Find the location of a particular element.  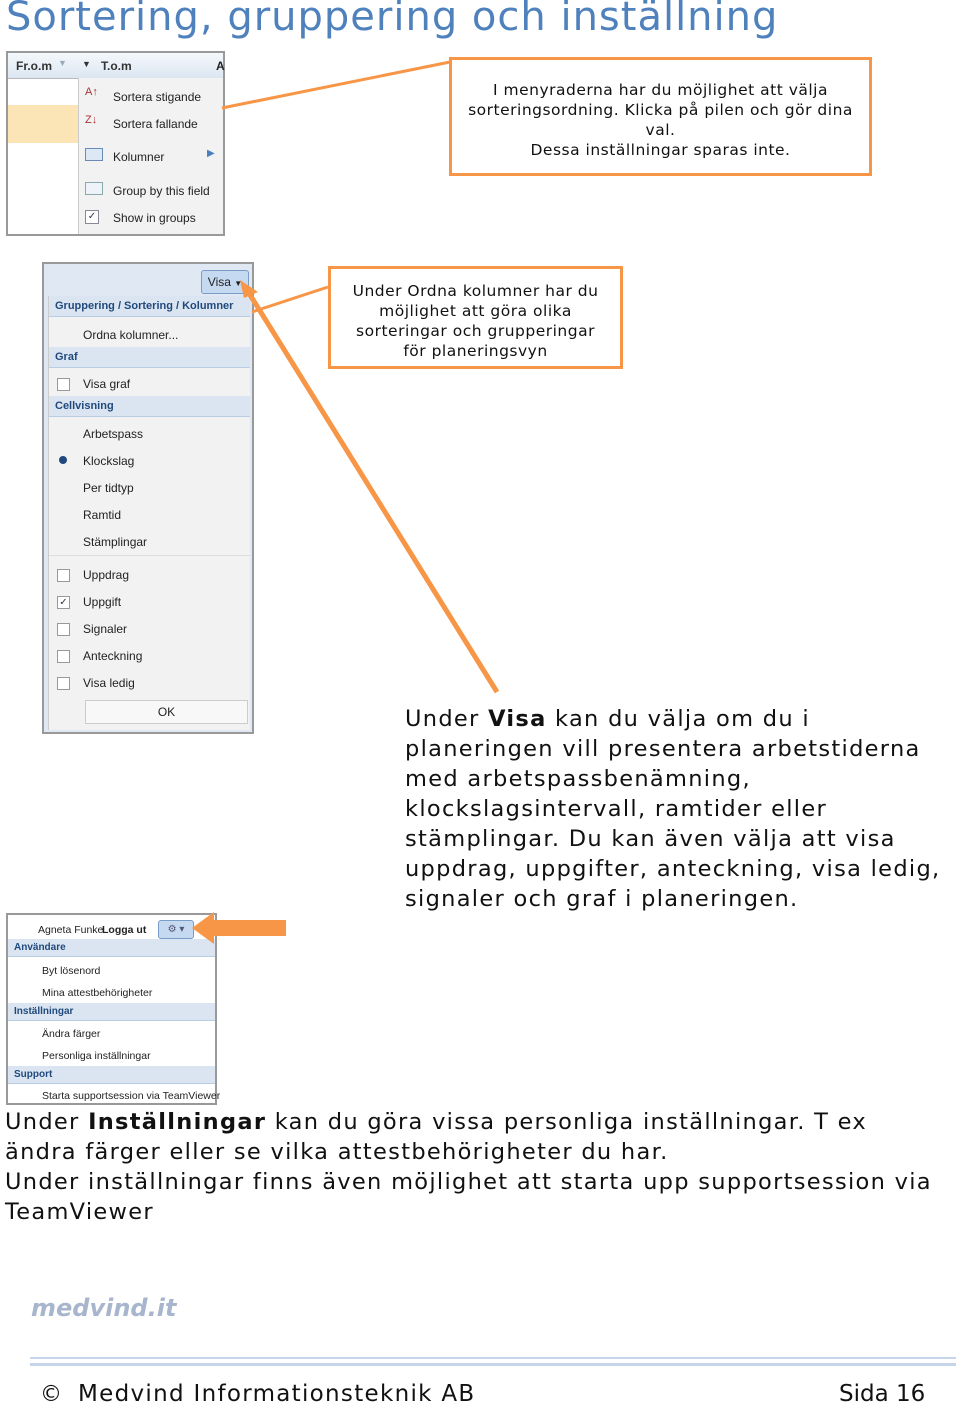

arrow-arrange-columns is located at coordinates (290, 299).